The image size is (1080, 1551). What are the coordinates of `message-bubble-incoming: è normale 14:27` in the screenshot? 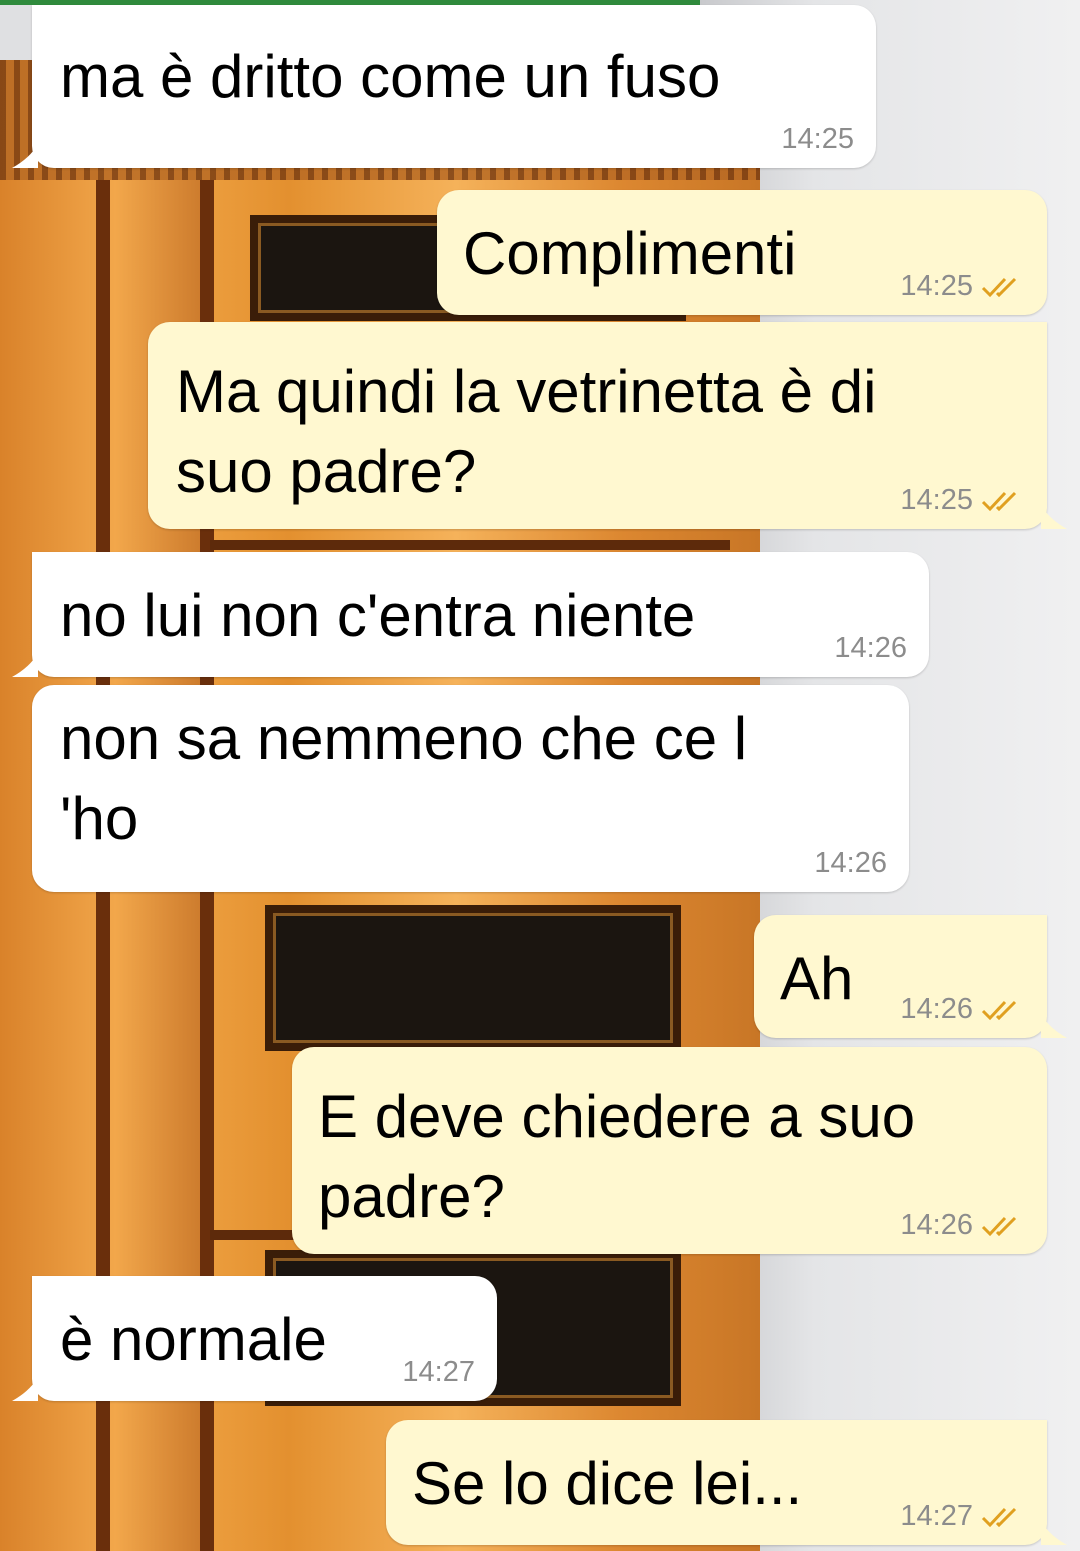 It's located at (254, 1338).